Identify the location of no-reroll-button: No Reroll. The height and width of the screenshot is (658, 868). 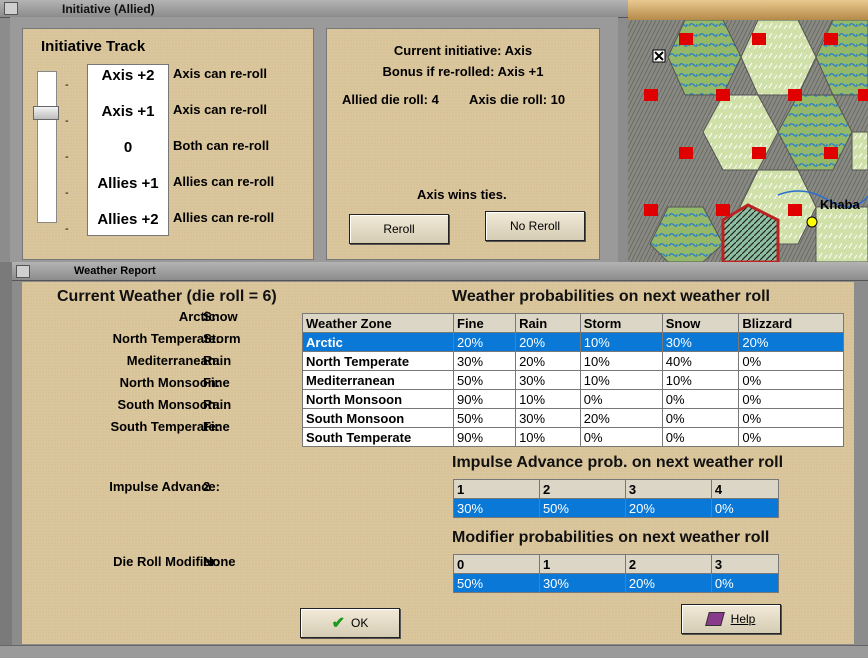
(535, 226).